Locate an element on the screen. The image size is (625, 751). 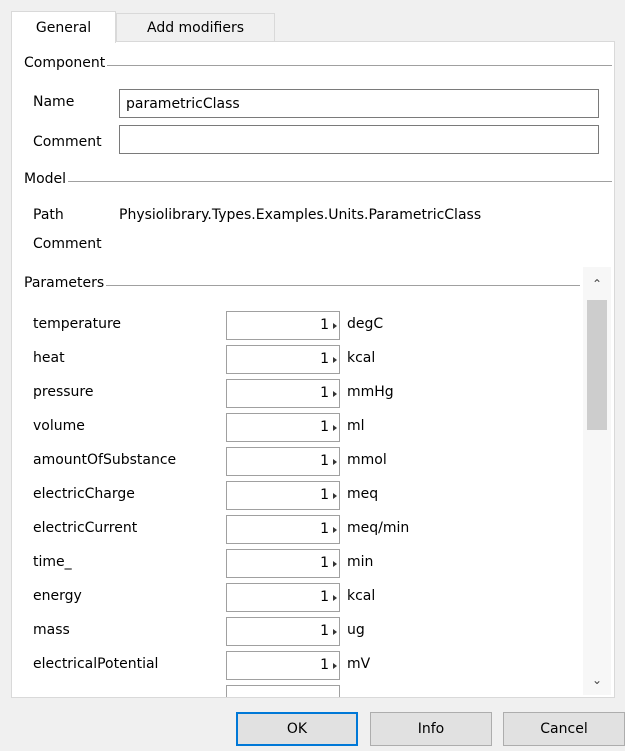
info-button: Info is located at coordinates (431, 729).